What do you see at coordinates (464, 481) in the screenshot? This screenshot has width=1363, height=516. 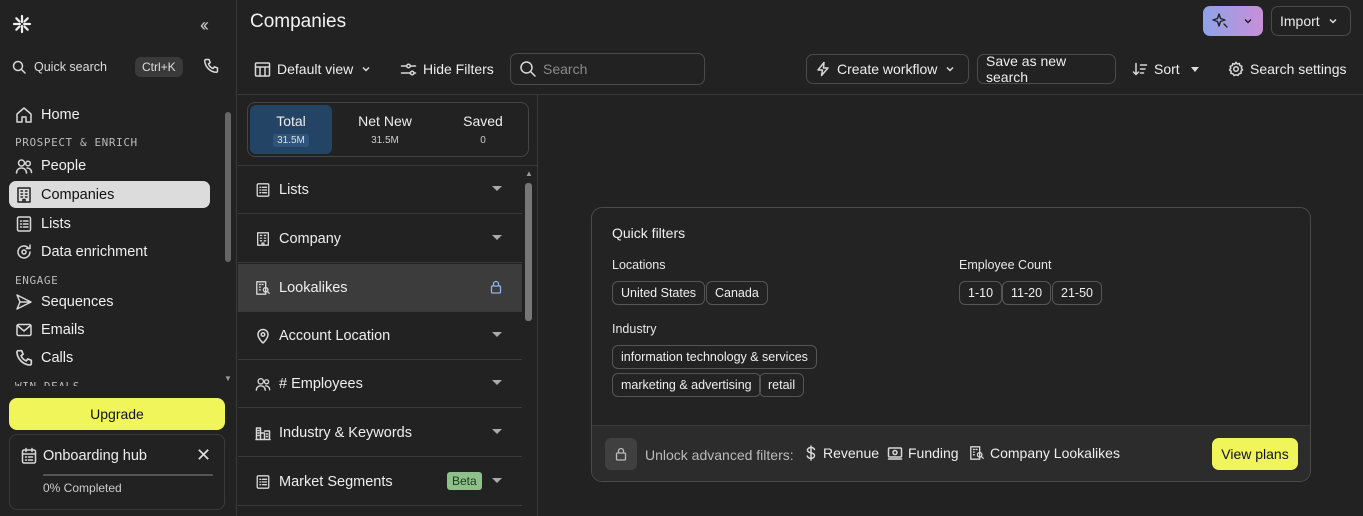 I see `beta-badge: Beta` at bounding box center [464, 481].